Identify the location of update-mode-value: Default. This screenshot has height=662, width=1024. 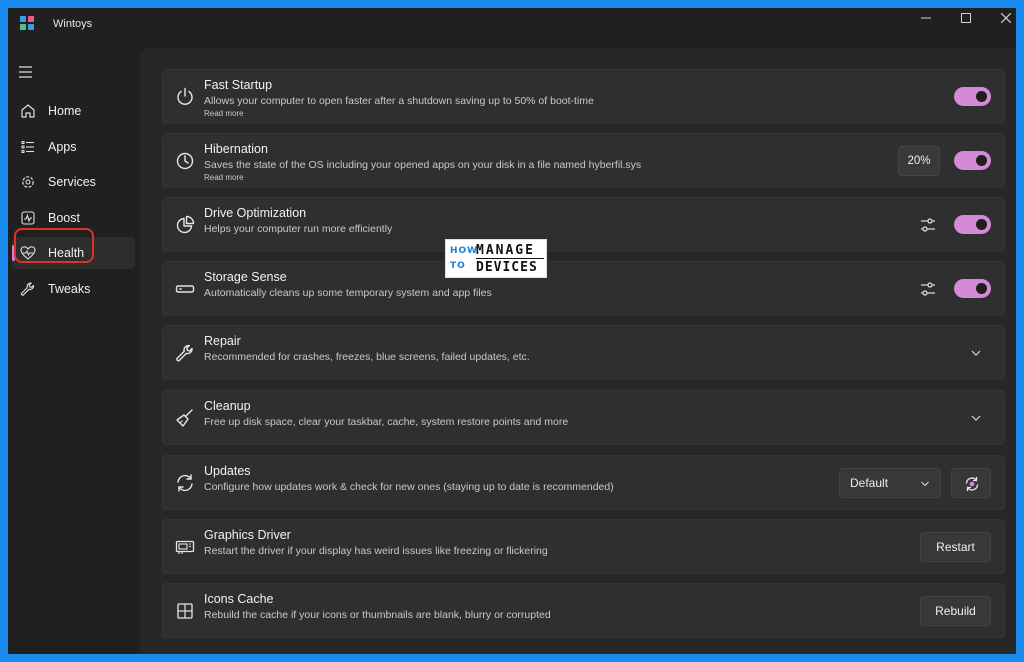
(869, 483).